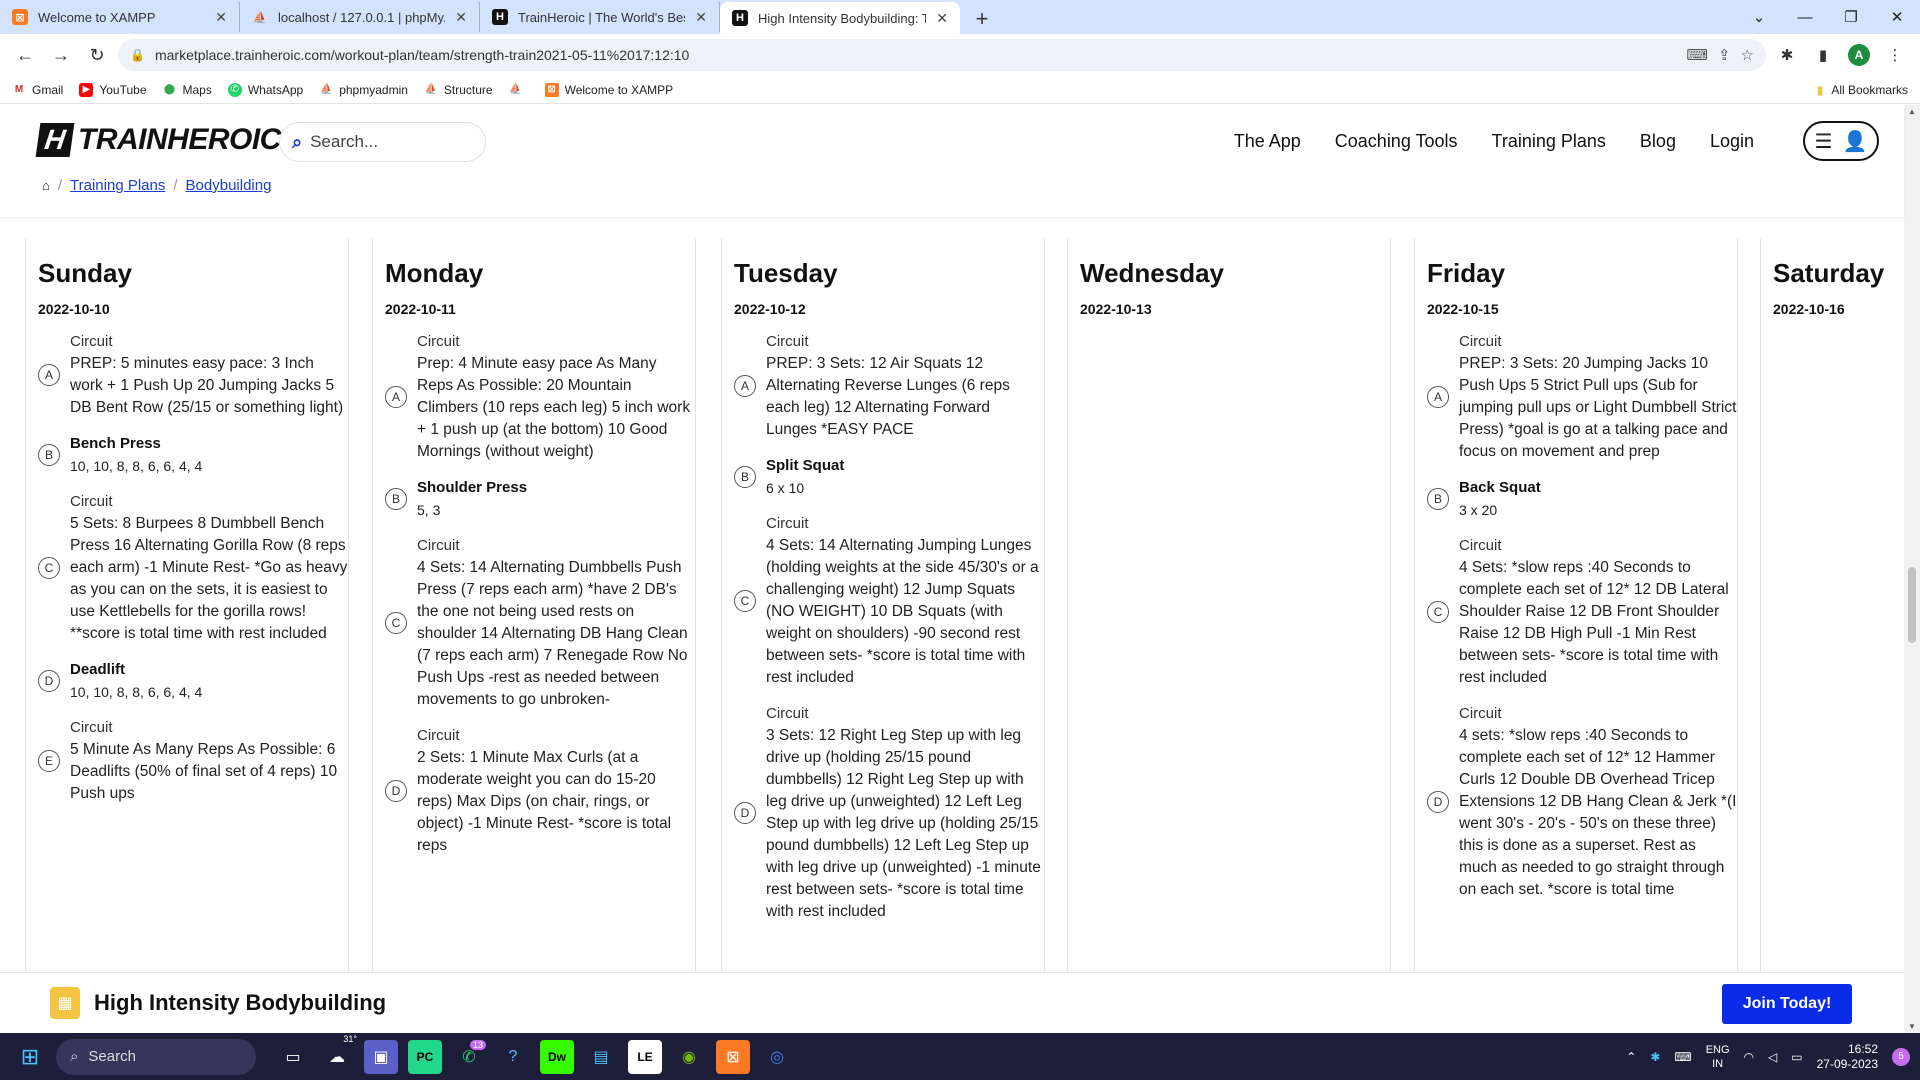  Describe the element at coordinates (1732, 141) in the screenshot. I see `nav-login: Login` at that location.